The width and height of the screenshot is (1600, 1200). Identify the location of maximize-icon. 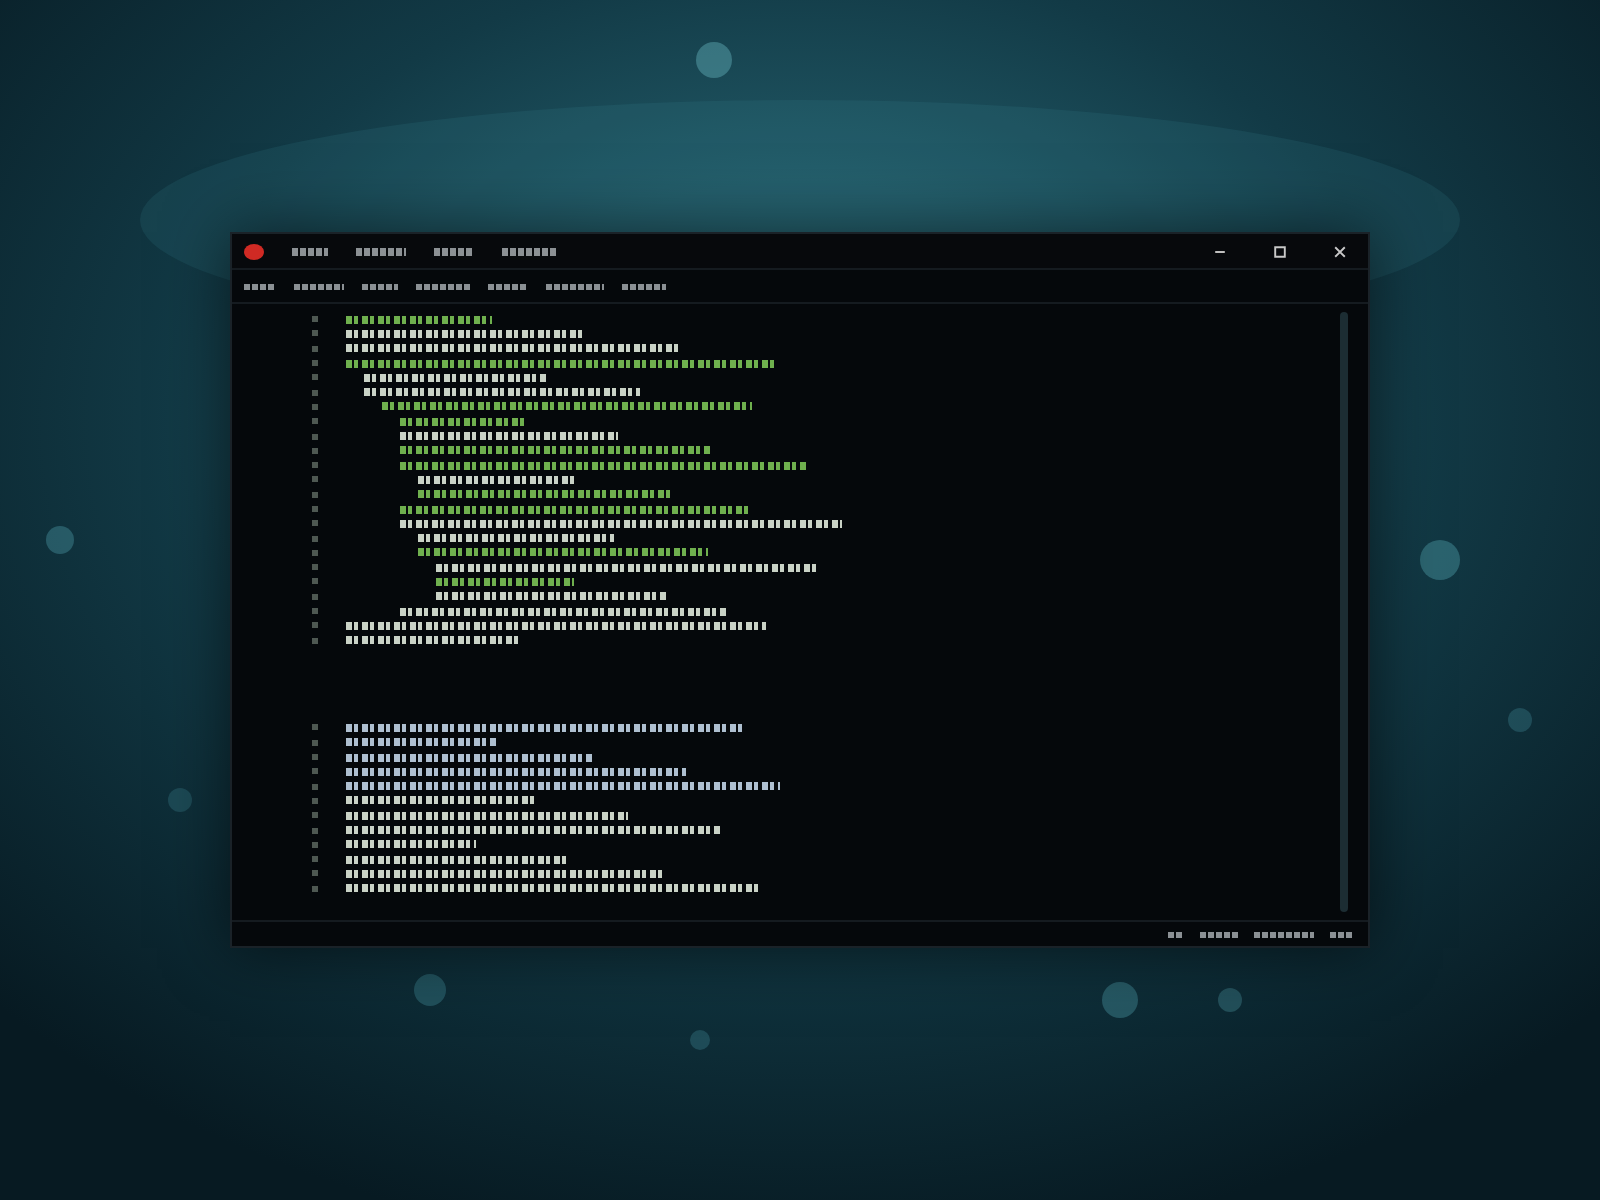
(1280, 251).